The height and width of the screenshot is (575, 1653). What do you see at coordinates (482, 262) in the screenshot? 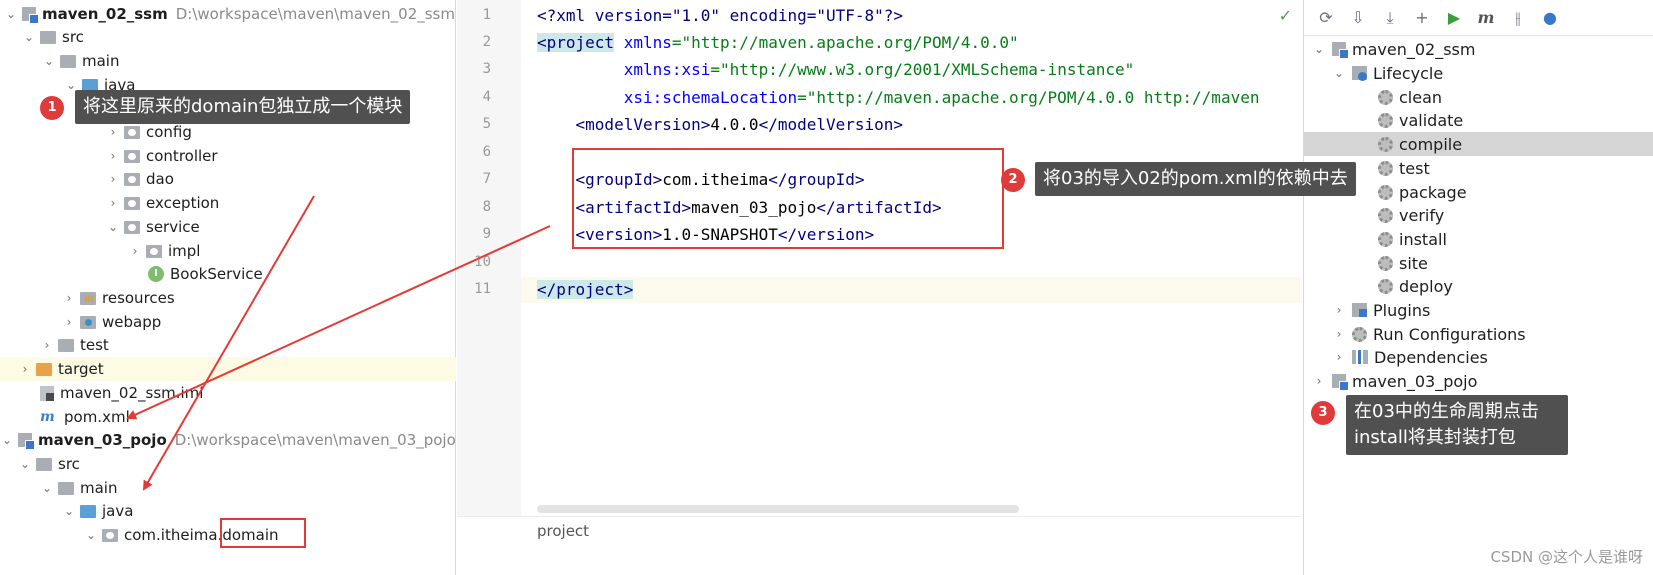
I see `line-number: 10` at bounding box center [482, 262].